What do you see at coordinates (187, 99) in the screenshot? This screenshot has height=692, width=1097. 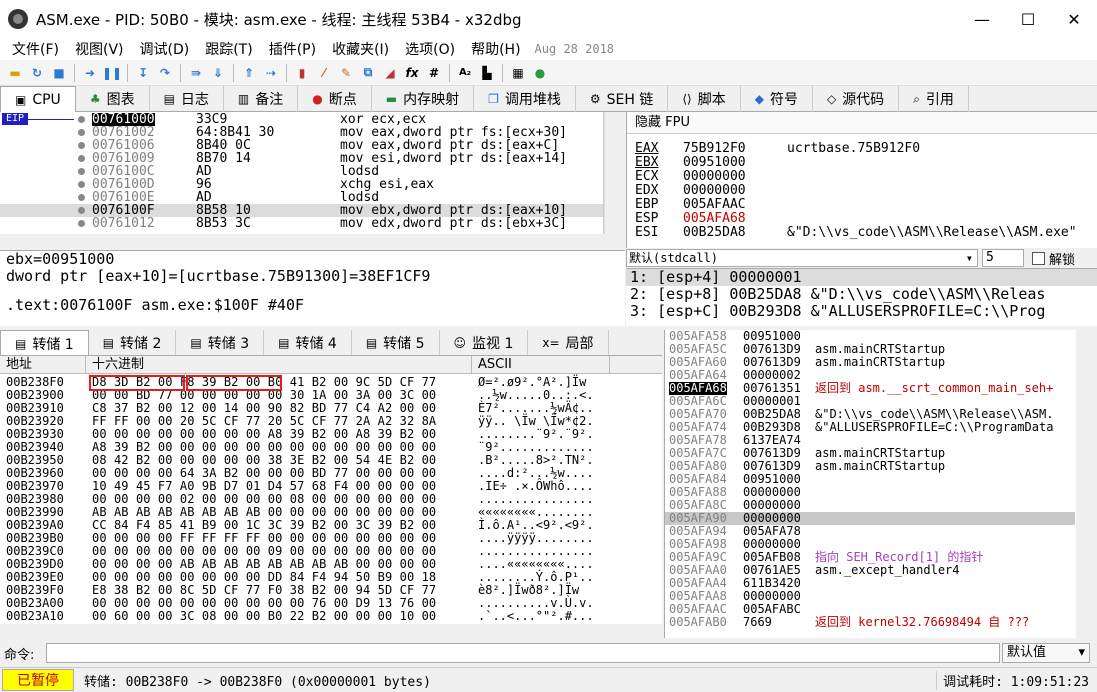 I see `tab-log: ▤ 日志` at bounding box center [187, 99].